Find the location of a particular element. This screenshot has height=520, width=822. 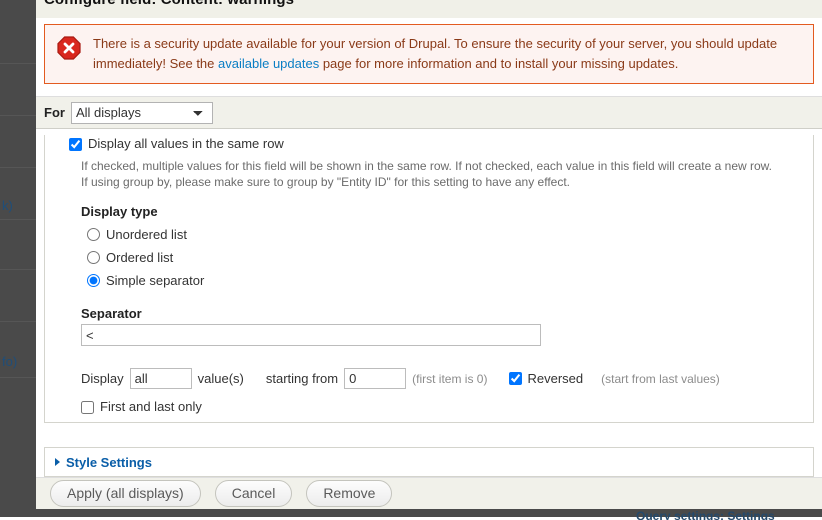

display-values-label: value(s) is located at coordinates (220, 378).